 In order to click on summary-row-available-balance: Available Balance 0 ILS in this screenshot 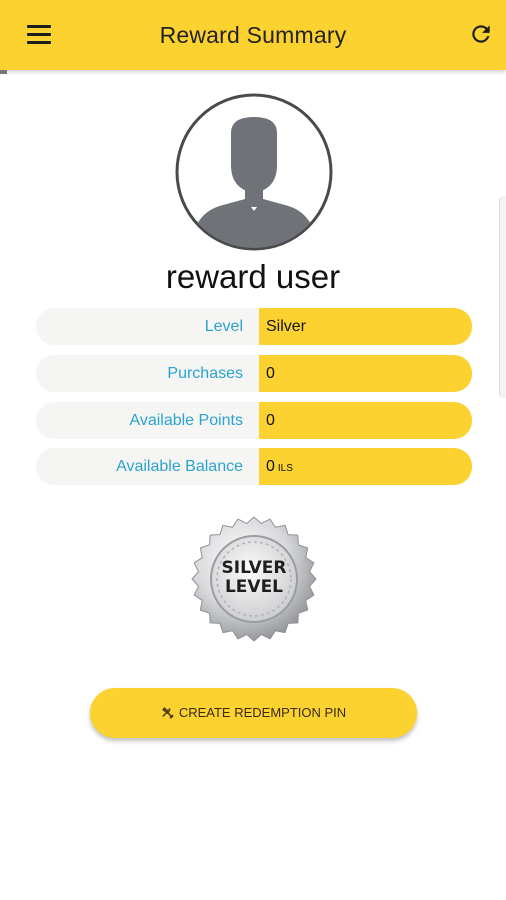, I will do `click(254, 466)`.